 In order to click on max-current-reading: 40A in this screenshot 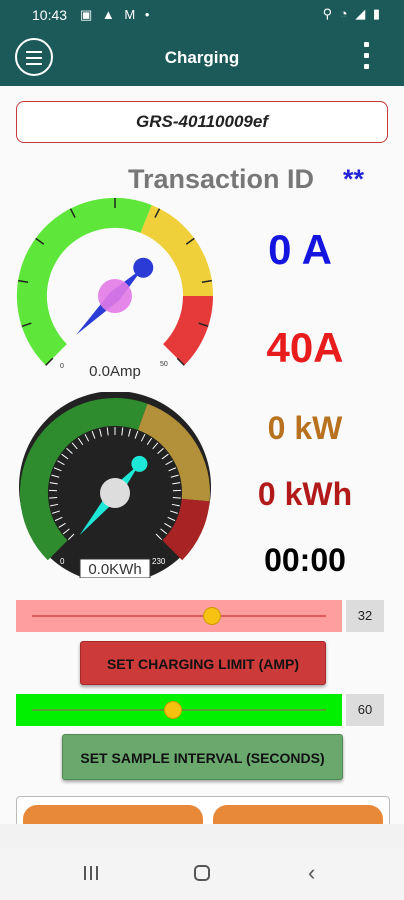, I will do `click(305, 347)`.